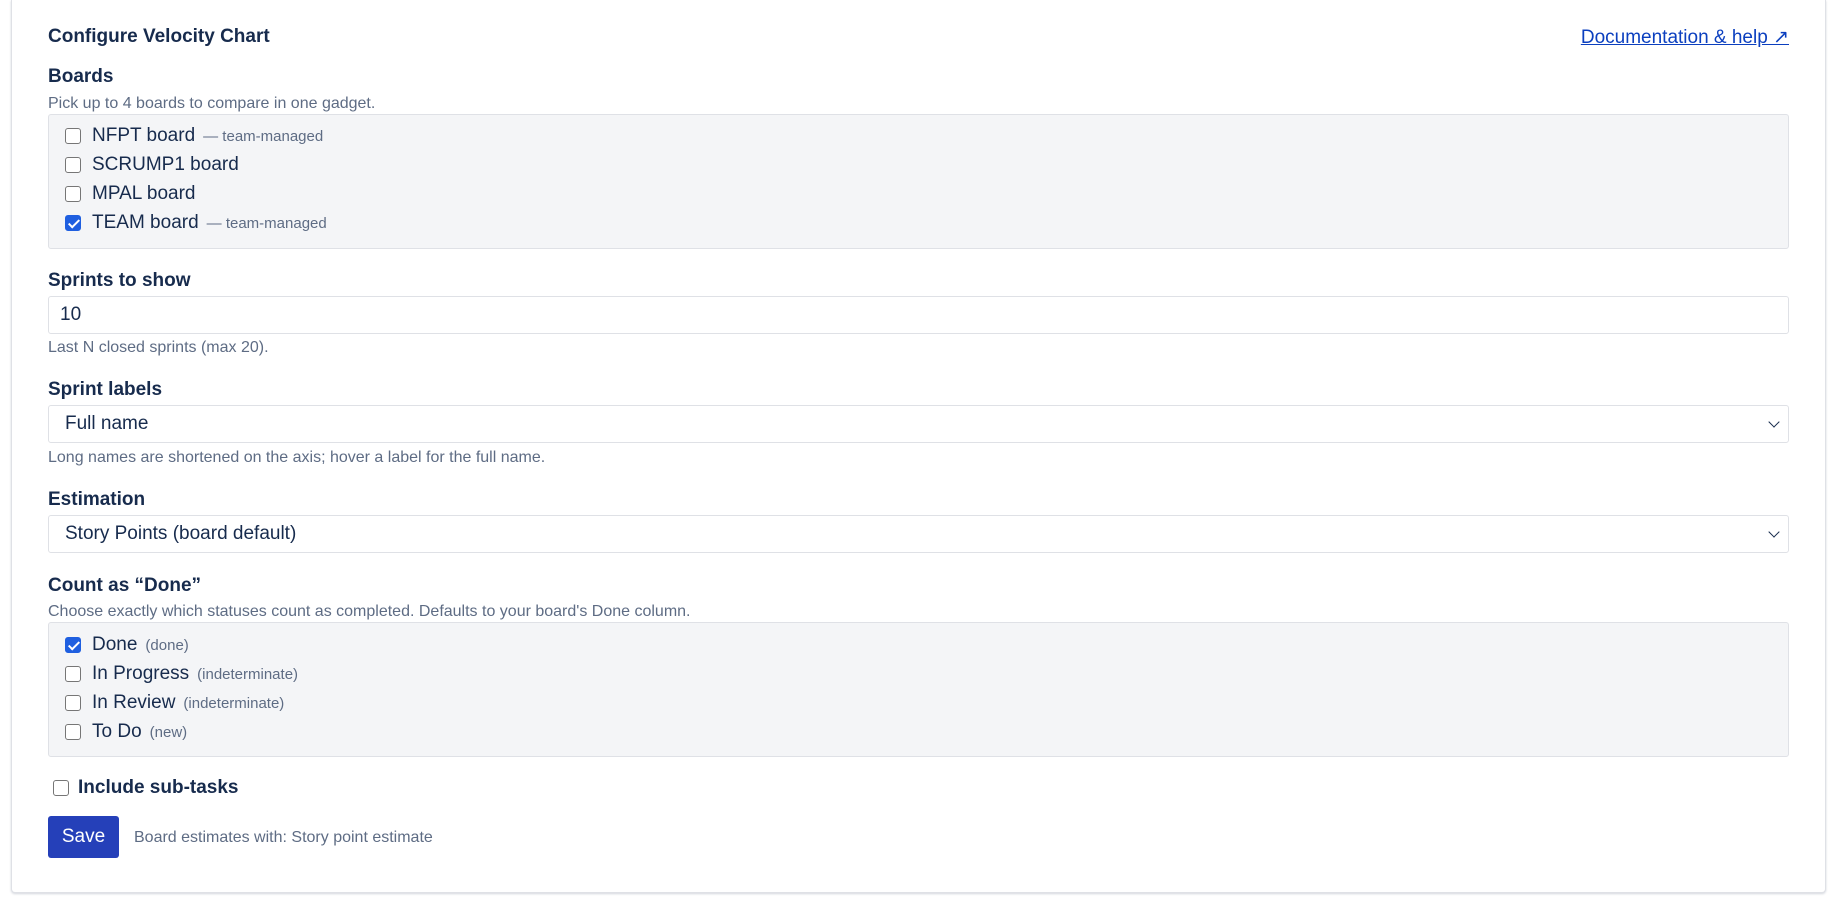  Describe the element at coordinates (158, 347) in the screenshot. I see `sprints-hint: Last N closed sprints (max 20).` at that location.